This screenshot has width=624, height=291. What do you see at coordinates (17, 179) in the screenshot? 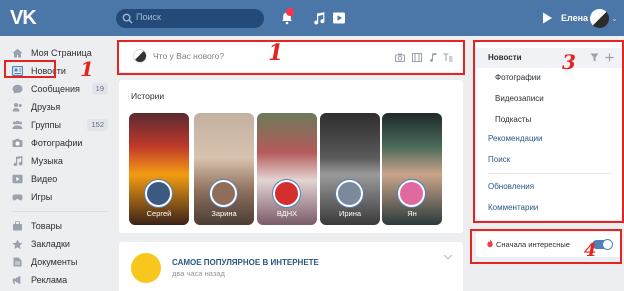
I see `video-icon` at bounding box center [17, 179].